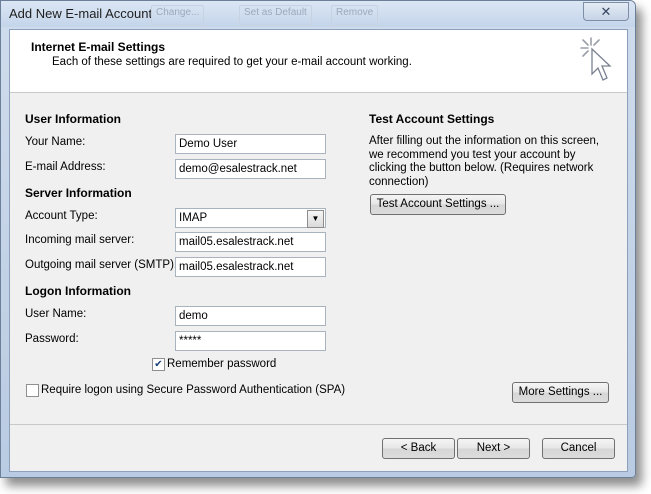 Image resolution: width=651 pixels, height=494 pixels. I want to click on user-name-label: User Name:, so click(56, 314).